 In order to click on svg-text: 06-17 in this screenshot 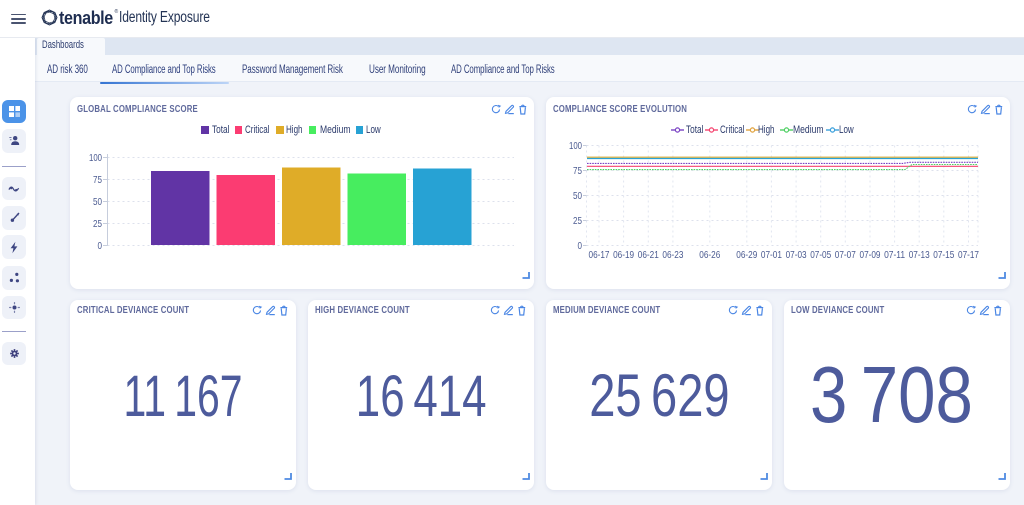, I will do `click(599, 255)`.